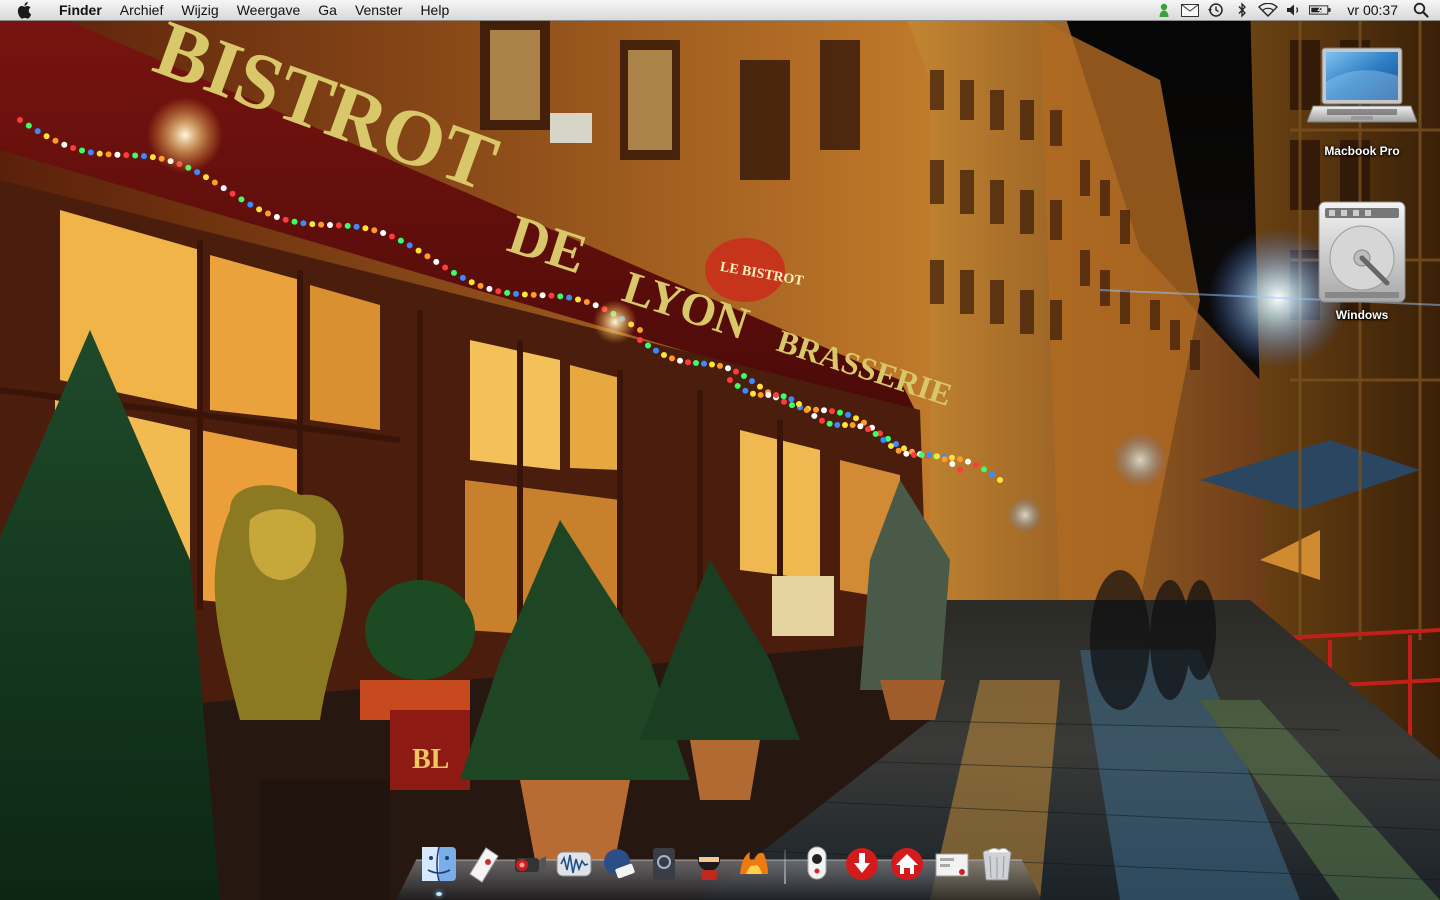 The height and width of the screenshot is (900, 1440). I want to click on dock-item-mail-stamp, so click(484, 864).